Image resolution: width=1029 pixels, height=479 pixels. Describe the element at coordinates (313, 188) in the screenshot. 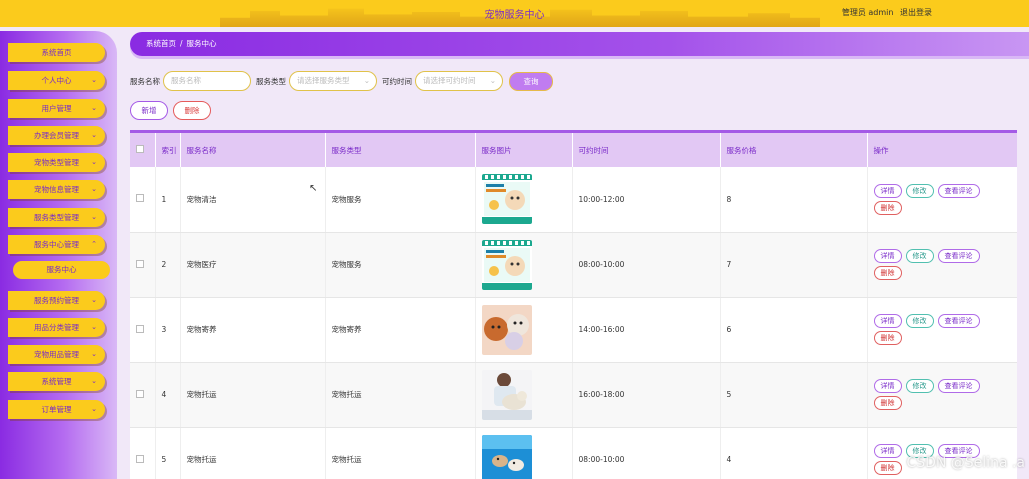

I see `mouse-cursor-icon: ↖` at that location.